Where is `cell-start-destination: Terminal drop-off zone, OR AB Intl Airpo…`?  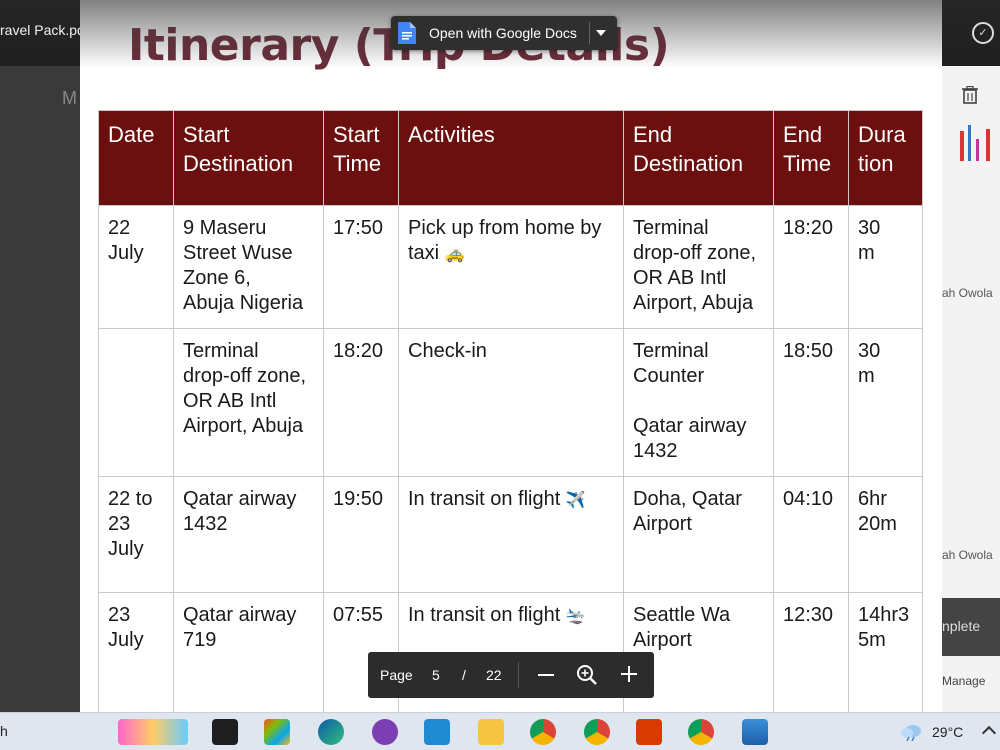 cell-start-destination: Terminal drop-off zone, OR AB Intl Airpo… is located at coordinates (248, 402).